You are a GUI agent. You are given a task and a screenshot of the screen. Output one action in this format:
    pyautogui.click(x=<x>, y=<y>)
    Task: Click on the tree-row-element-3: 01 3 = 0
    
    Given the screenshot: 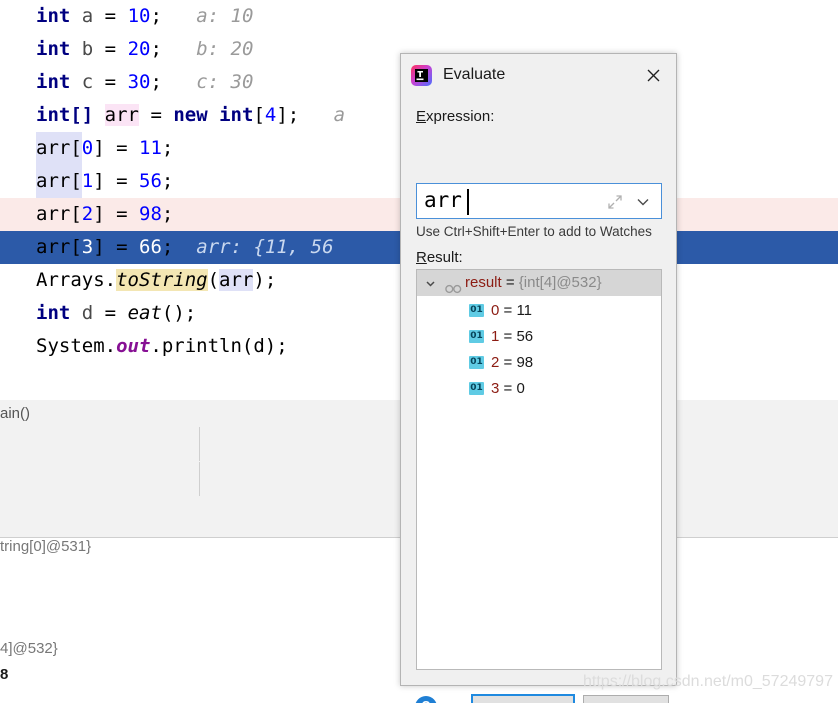 What is the action you would take?
    pyautogui.click(x=539, y=389)
    